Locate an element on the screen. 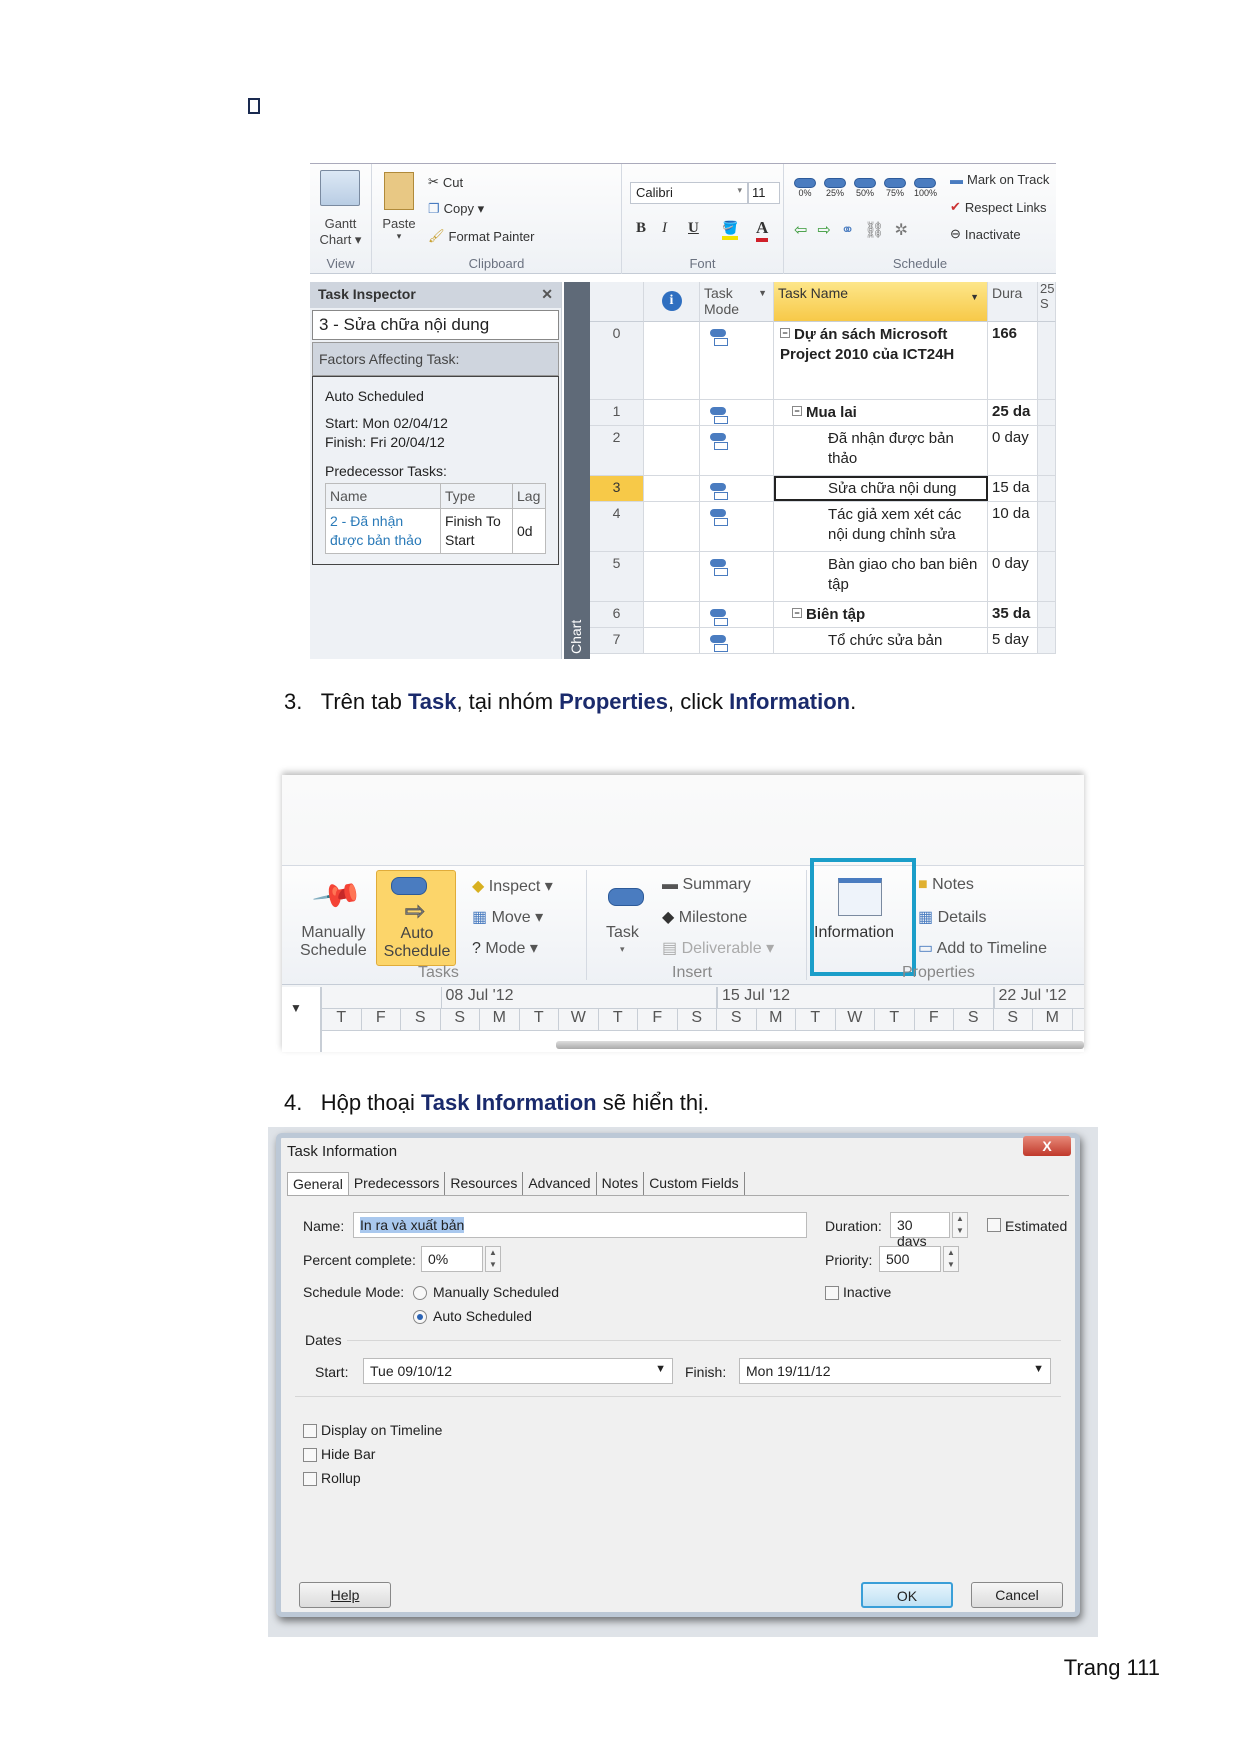  manually-scheduled-radio is located at coordinates (420, 1293).